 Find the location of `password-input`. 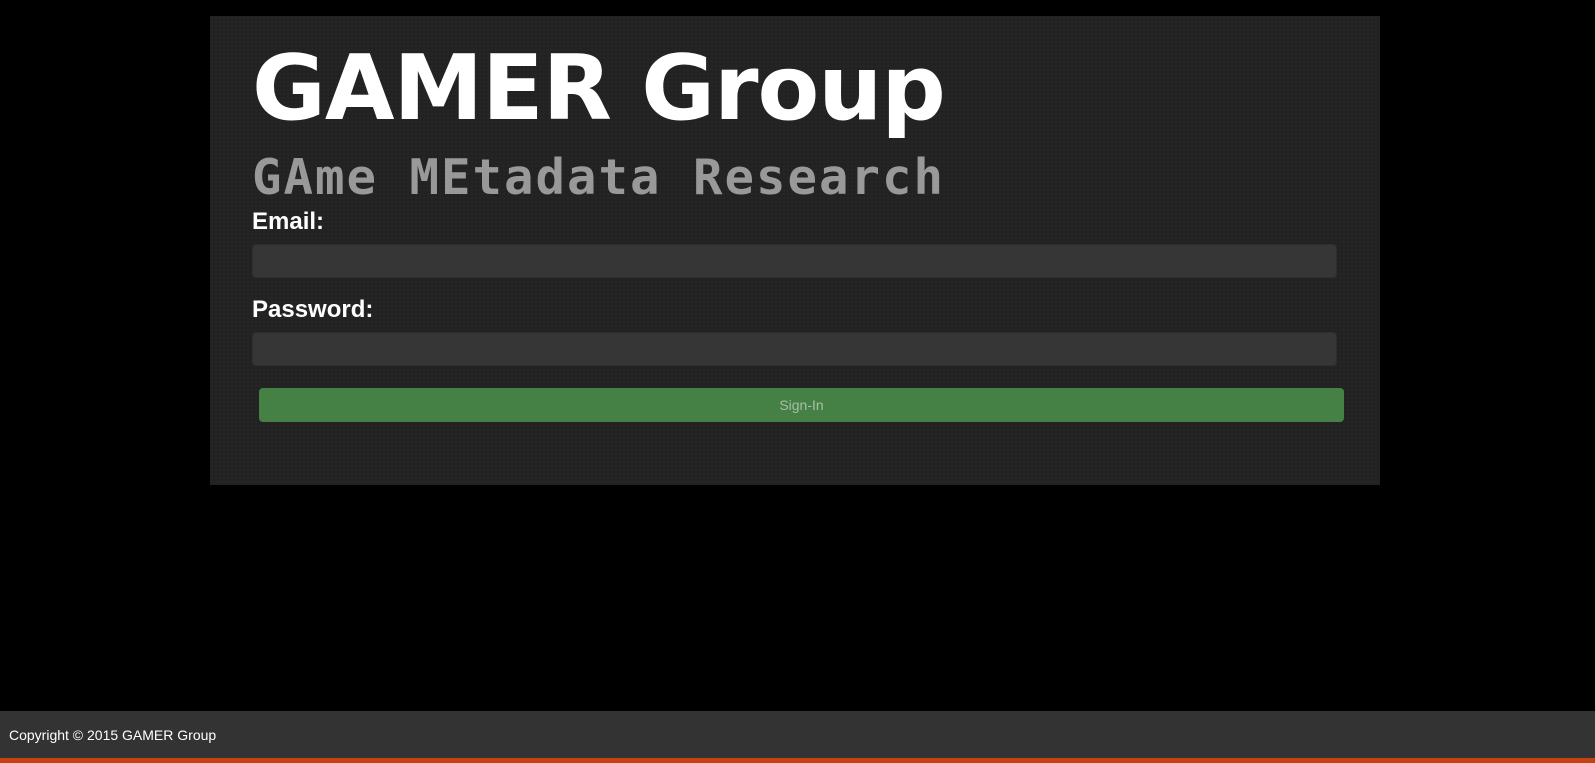

password-input is located at coordinates (794, 349).